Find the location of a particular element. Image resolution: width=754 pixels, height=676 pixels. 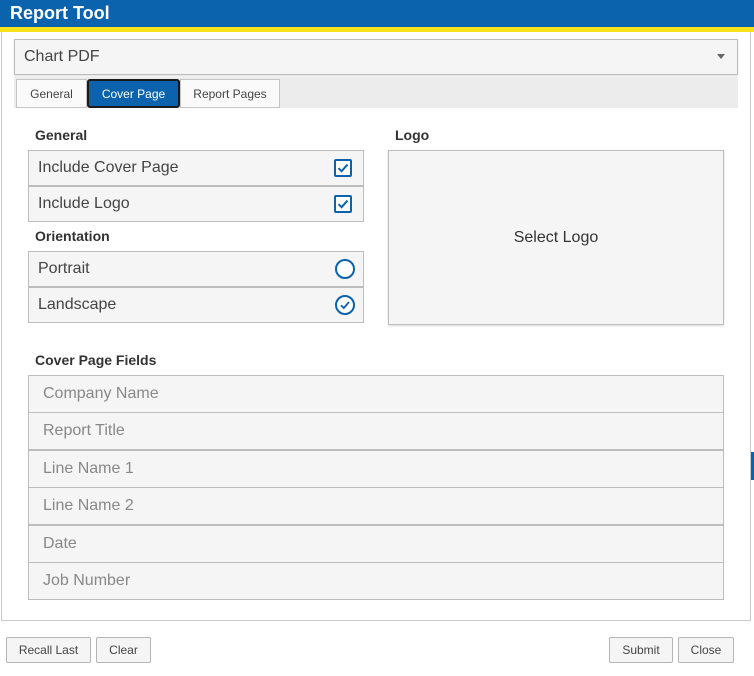

include-logo-checkbox is located at coordinates (343, 204).